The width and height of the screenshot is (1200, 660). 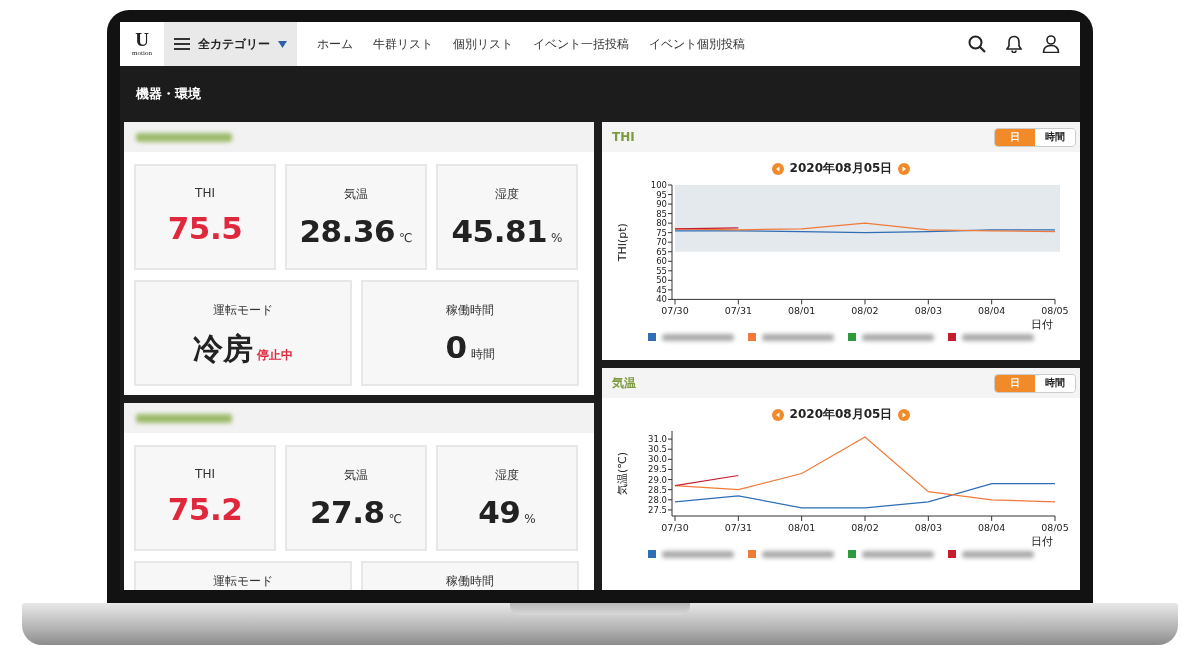 I want to click on axis-tick-label: 55, so click(x=661, y=270).